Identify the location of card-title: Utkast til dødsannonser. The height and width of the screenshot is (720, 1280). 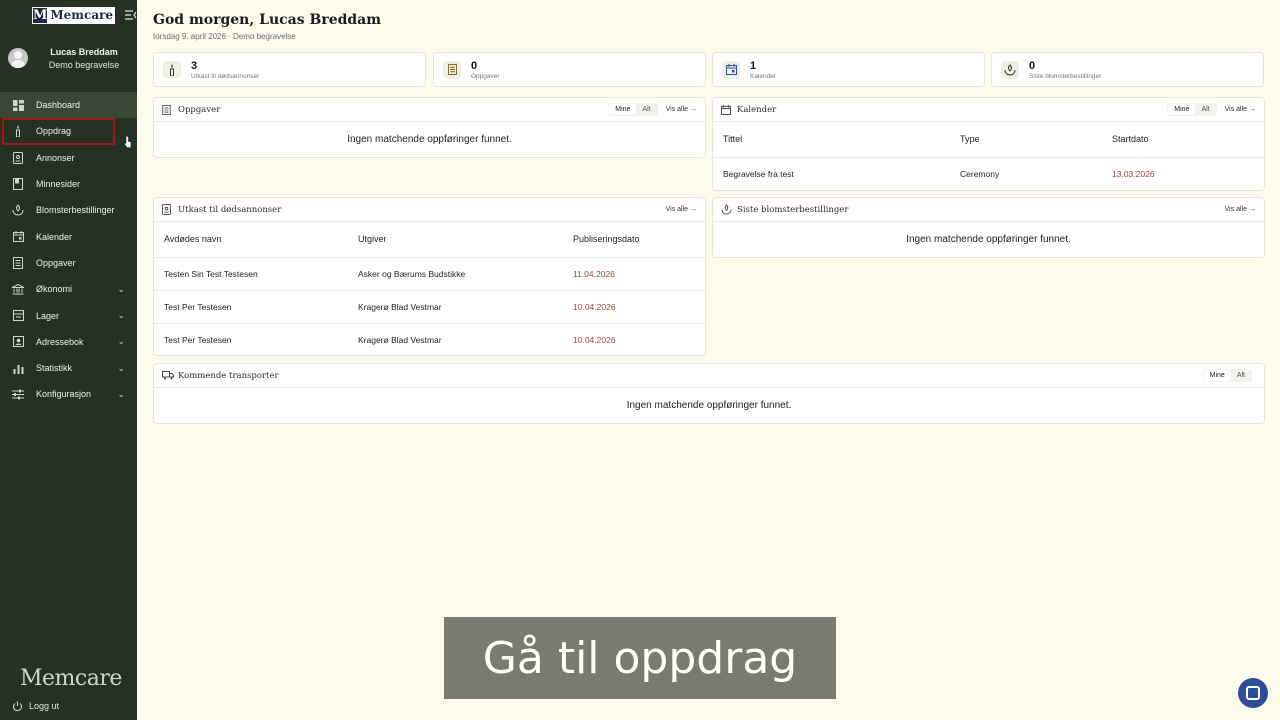
(230, 209).